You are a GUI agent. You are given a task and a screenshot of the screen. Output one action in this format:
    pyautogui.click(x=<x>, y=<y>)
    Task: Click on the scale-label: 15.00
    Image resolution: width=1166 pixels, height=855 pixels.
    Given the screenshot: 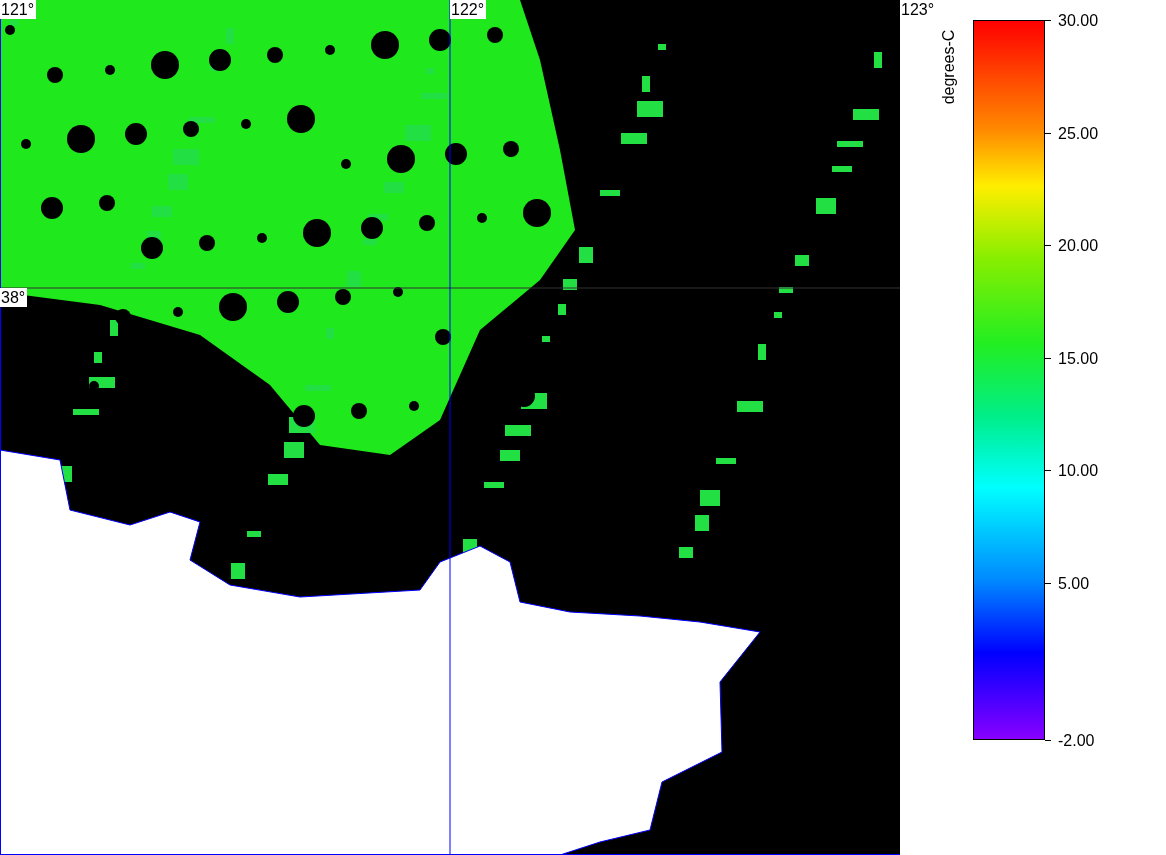 What is the action you would take?
    pyautogui.click(x=1078, y=358)
    